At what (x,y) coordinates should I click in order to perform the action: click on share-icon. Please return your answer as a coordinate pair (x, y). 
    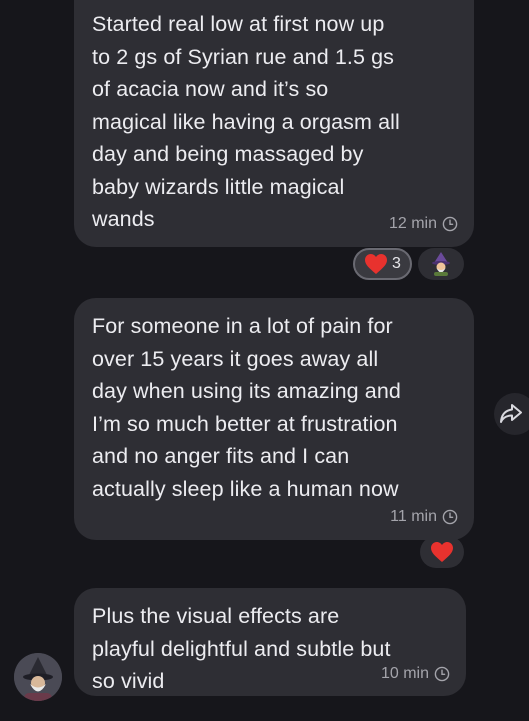
    Looking at the image, I should click on (511, 413).